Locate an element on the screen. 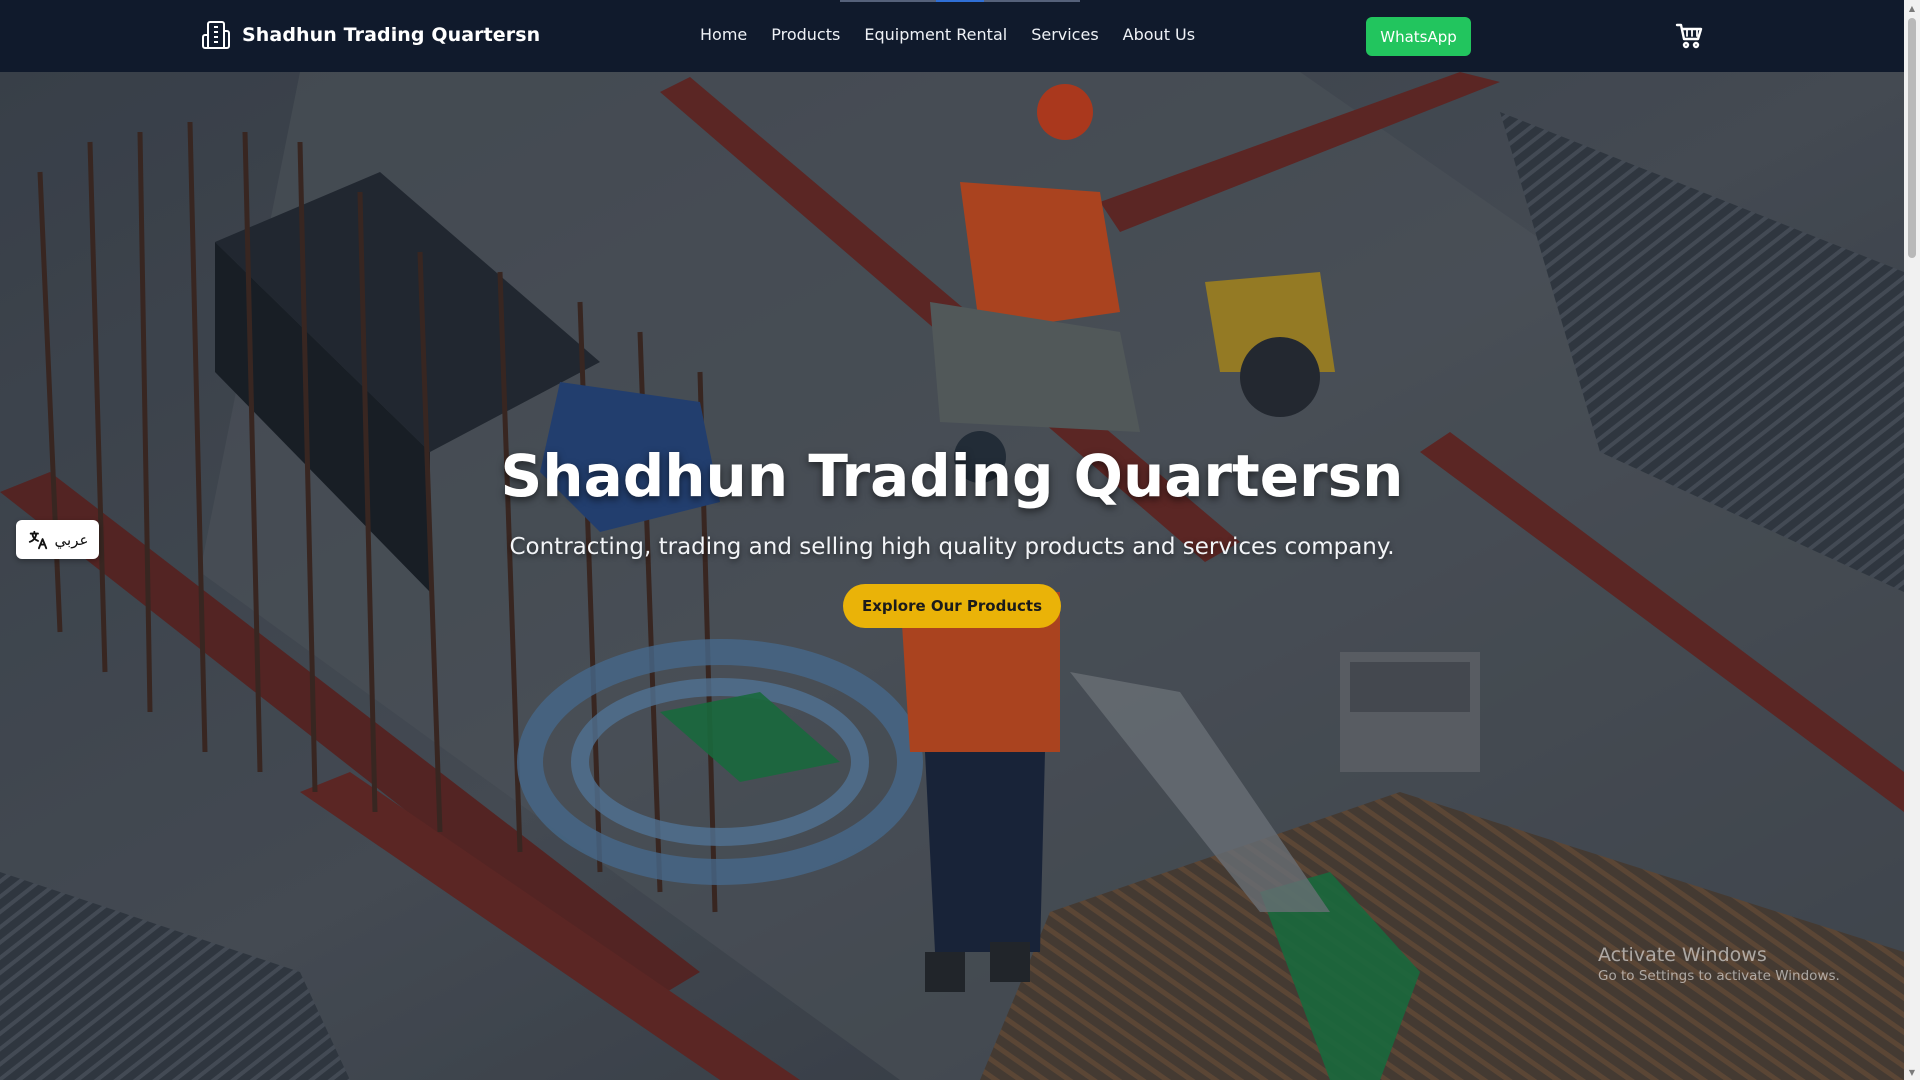 This screenshot has width=1920, height=1080. explore-products-button: Explore Our Products is located at coordinates (952, 606).